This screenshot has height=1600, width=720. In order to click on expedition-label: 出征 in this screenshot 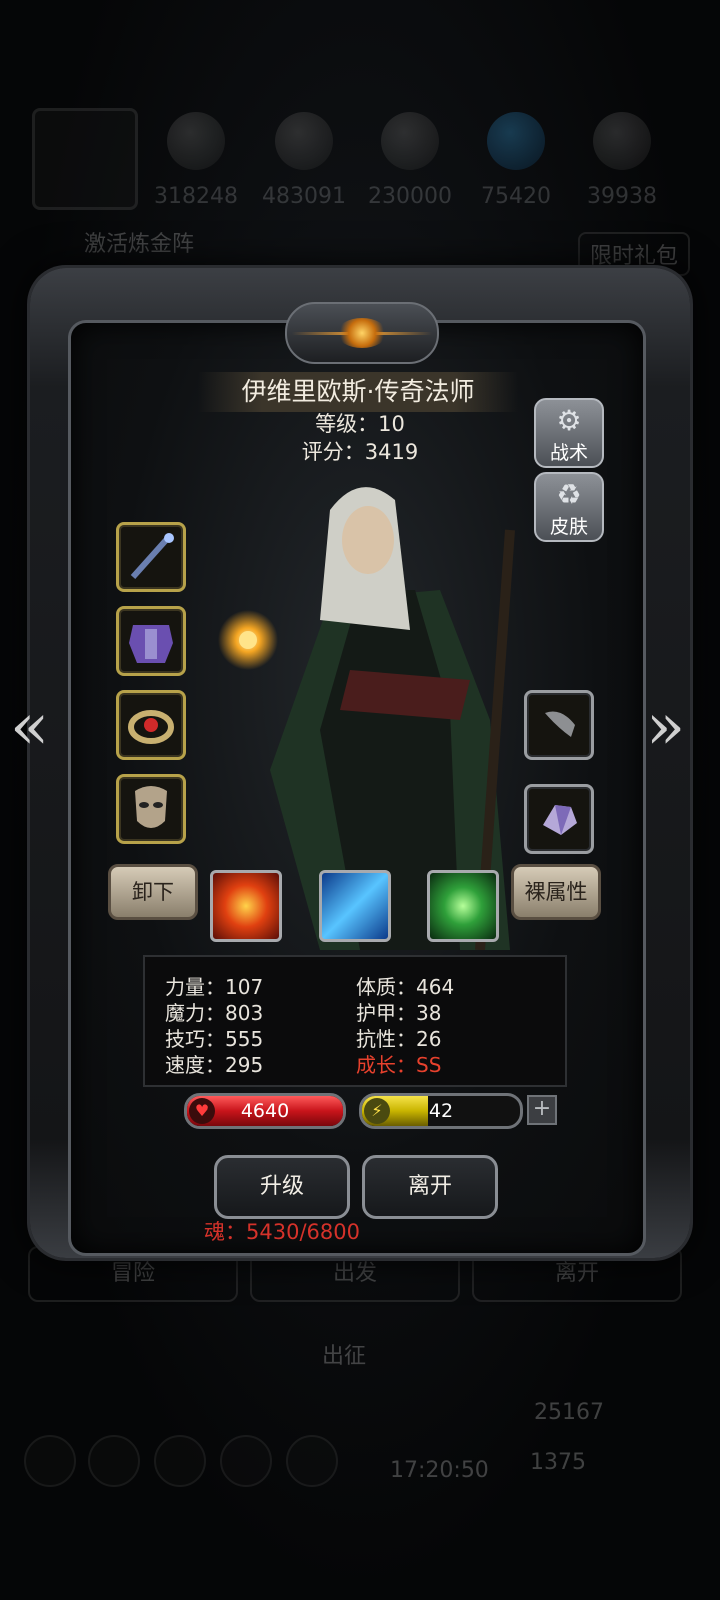, I will do `click(344, 1356)`.